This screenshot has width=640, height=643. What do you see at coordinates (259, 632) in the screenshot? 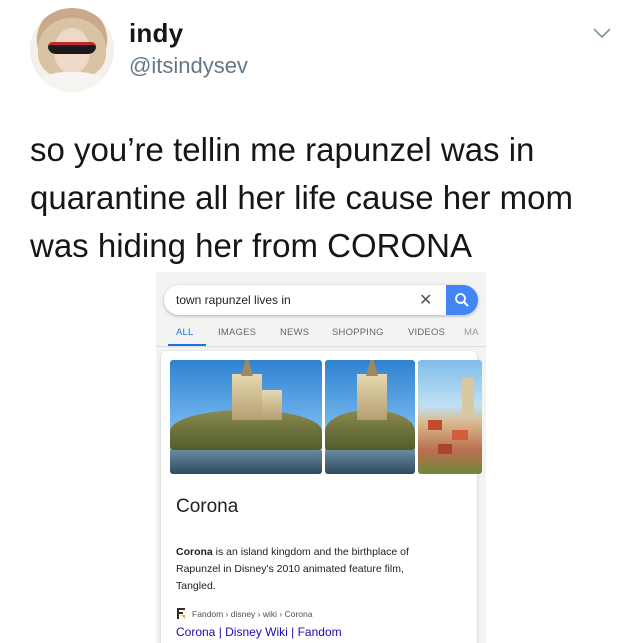
I see `result-link: Corona | Disney Wiki | Fandom` at bounding box center [259, 632].